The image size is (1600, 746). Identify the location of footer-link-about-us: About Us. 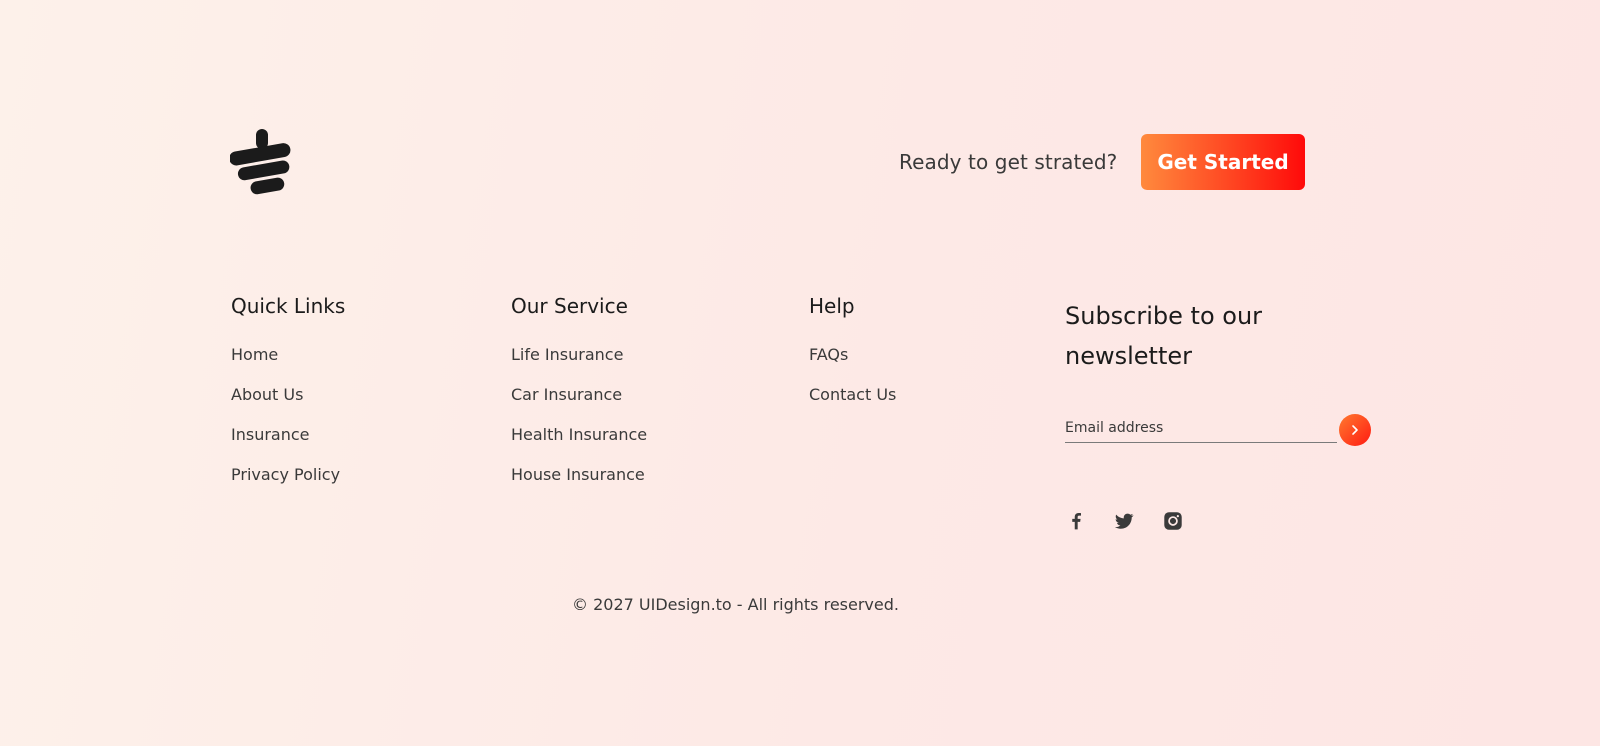
(267, 394).